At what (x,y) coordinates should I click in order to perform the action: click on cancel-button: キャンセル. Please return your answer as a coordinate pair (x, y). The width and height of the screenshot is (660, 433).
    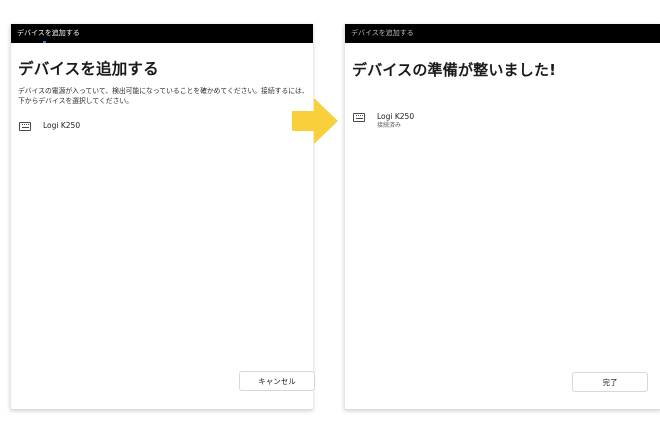
    Looking at the image, I should click on (277, 381).